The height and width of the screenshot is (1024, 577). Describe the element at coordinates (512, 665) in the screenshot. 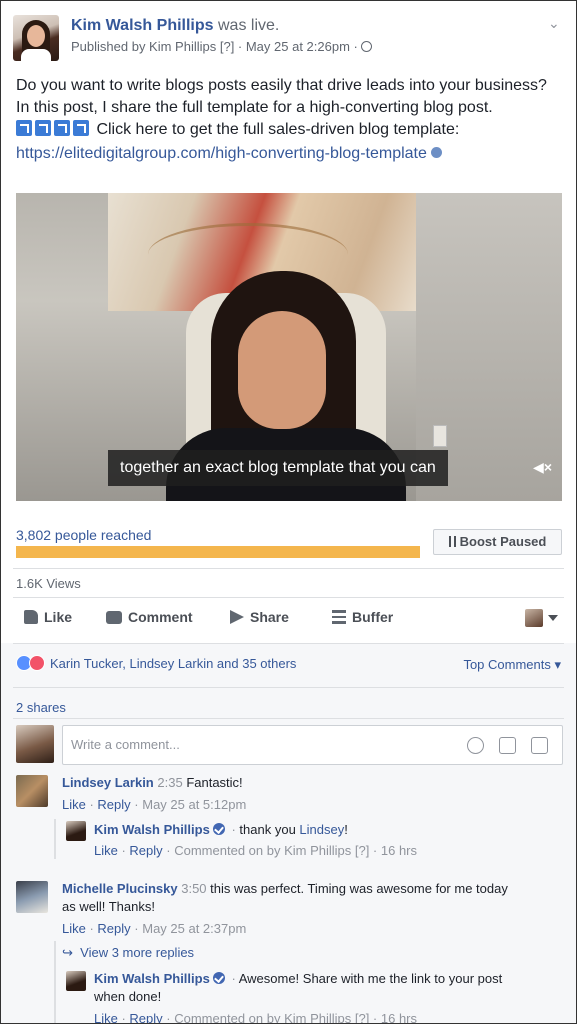

I see `comment-sort-dropdown: Top Comments ▾` at that location.